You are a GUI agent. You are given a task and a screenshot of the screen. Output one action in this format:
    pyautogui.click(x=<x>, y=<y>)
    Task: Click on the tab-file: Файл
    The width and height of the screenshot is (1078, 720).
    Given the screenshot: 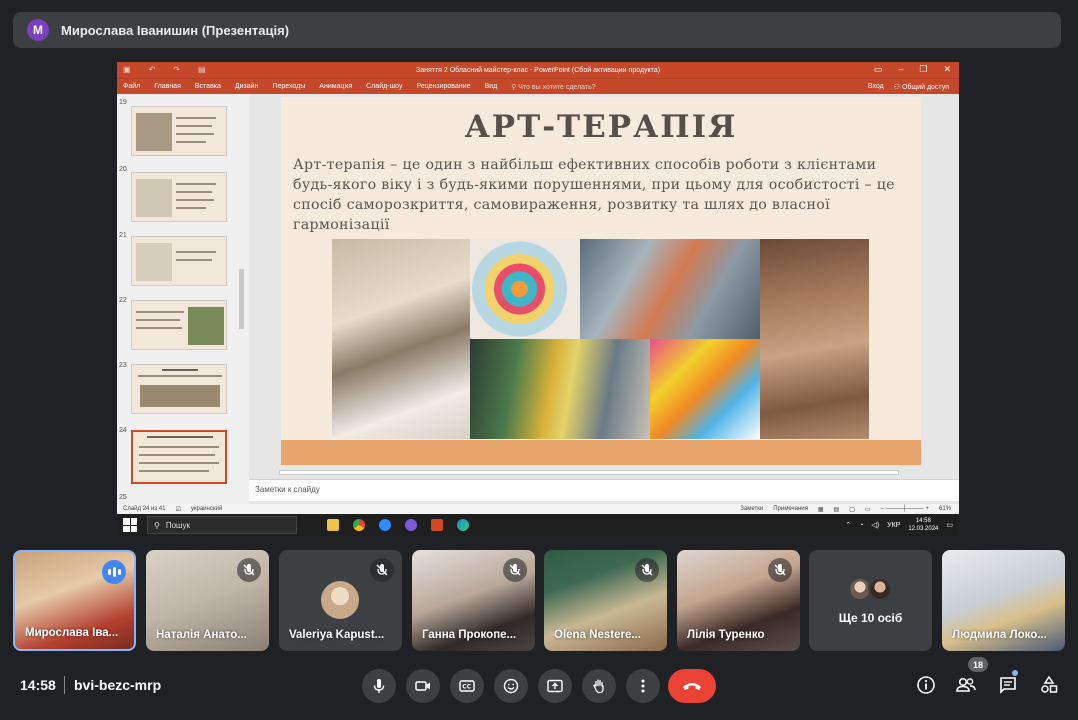 What is the action you would take?
    pyautogui.click(x=131, y=86)
    